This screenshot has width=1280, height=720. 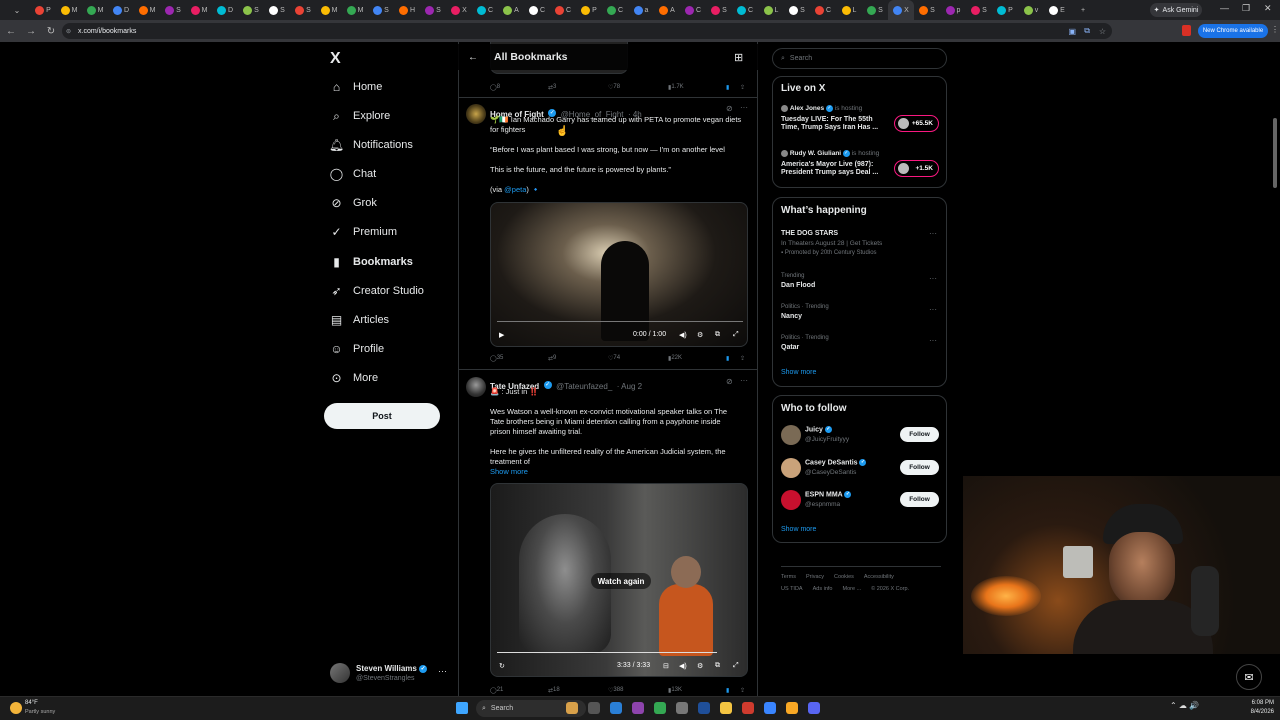 What do you see at coordinates (1268, 8) in the screenshot?
I see `close-window-icon: ✕` at bounding box center [1268, 8].